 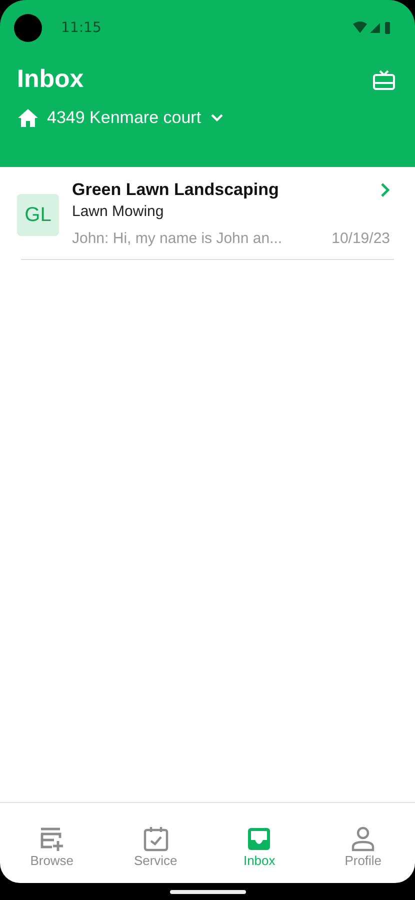 What do you see at coordinates (52, 843) in the screenshot?
I see `nav-tab: Browse` at bounding box center [52, 843].